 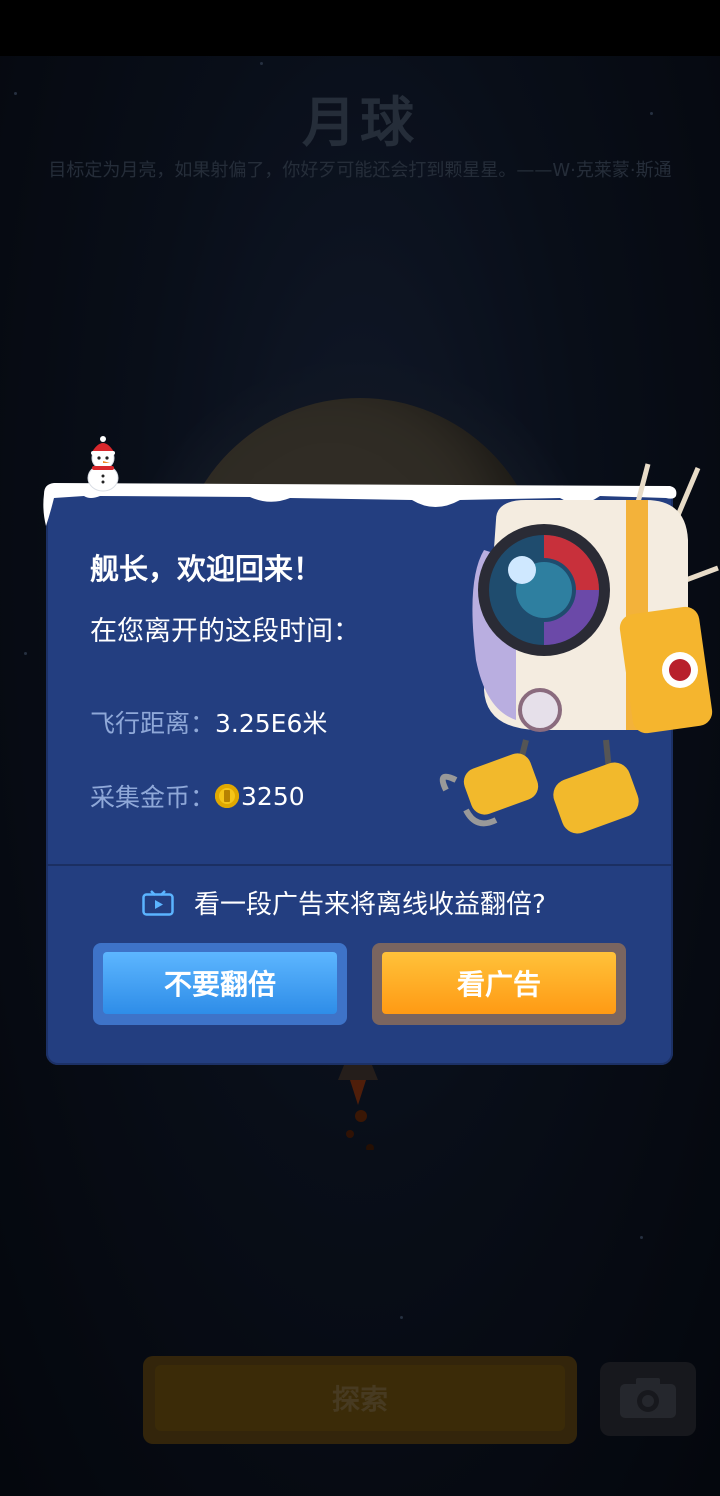 I want to click on status-bar, so click(x=360, y=28).